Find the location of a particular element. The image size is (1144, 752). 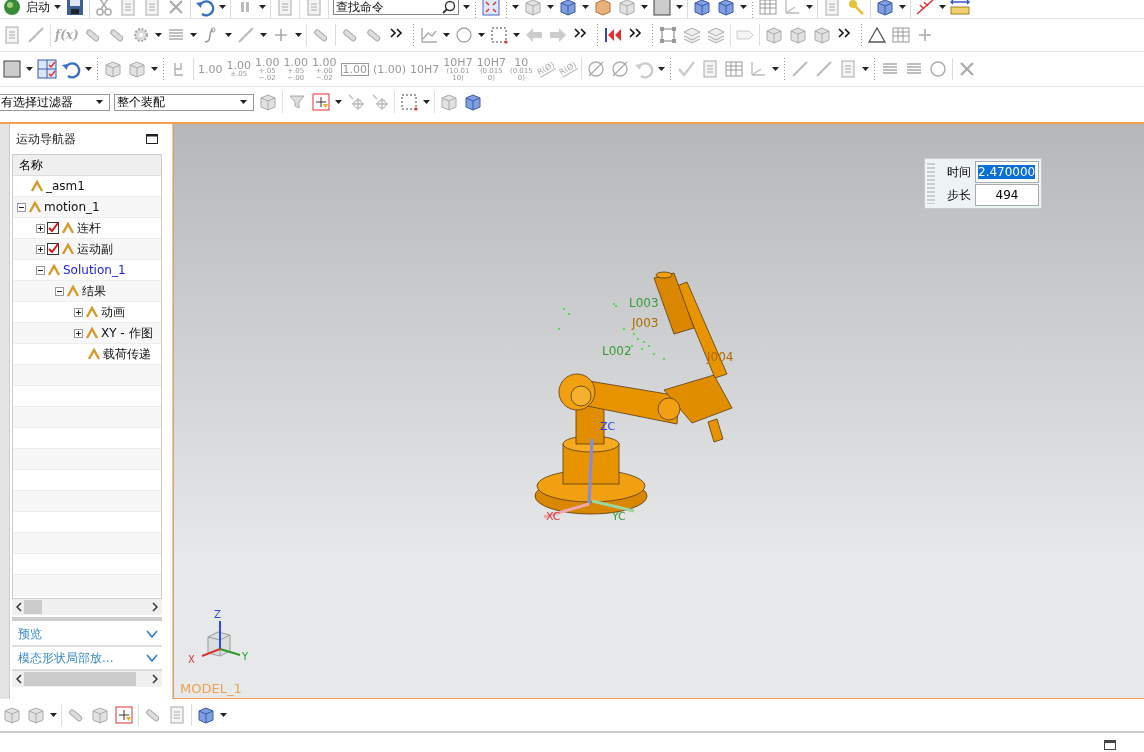

tree-item: 连杆 is located at coordinates (89, 228).